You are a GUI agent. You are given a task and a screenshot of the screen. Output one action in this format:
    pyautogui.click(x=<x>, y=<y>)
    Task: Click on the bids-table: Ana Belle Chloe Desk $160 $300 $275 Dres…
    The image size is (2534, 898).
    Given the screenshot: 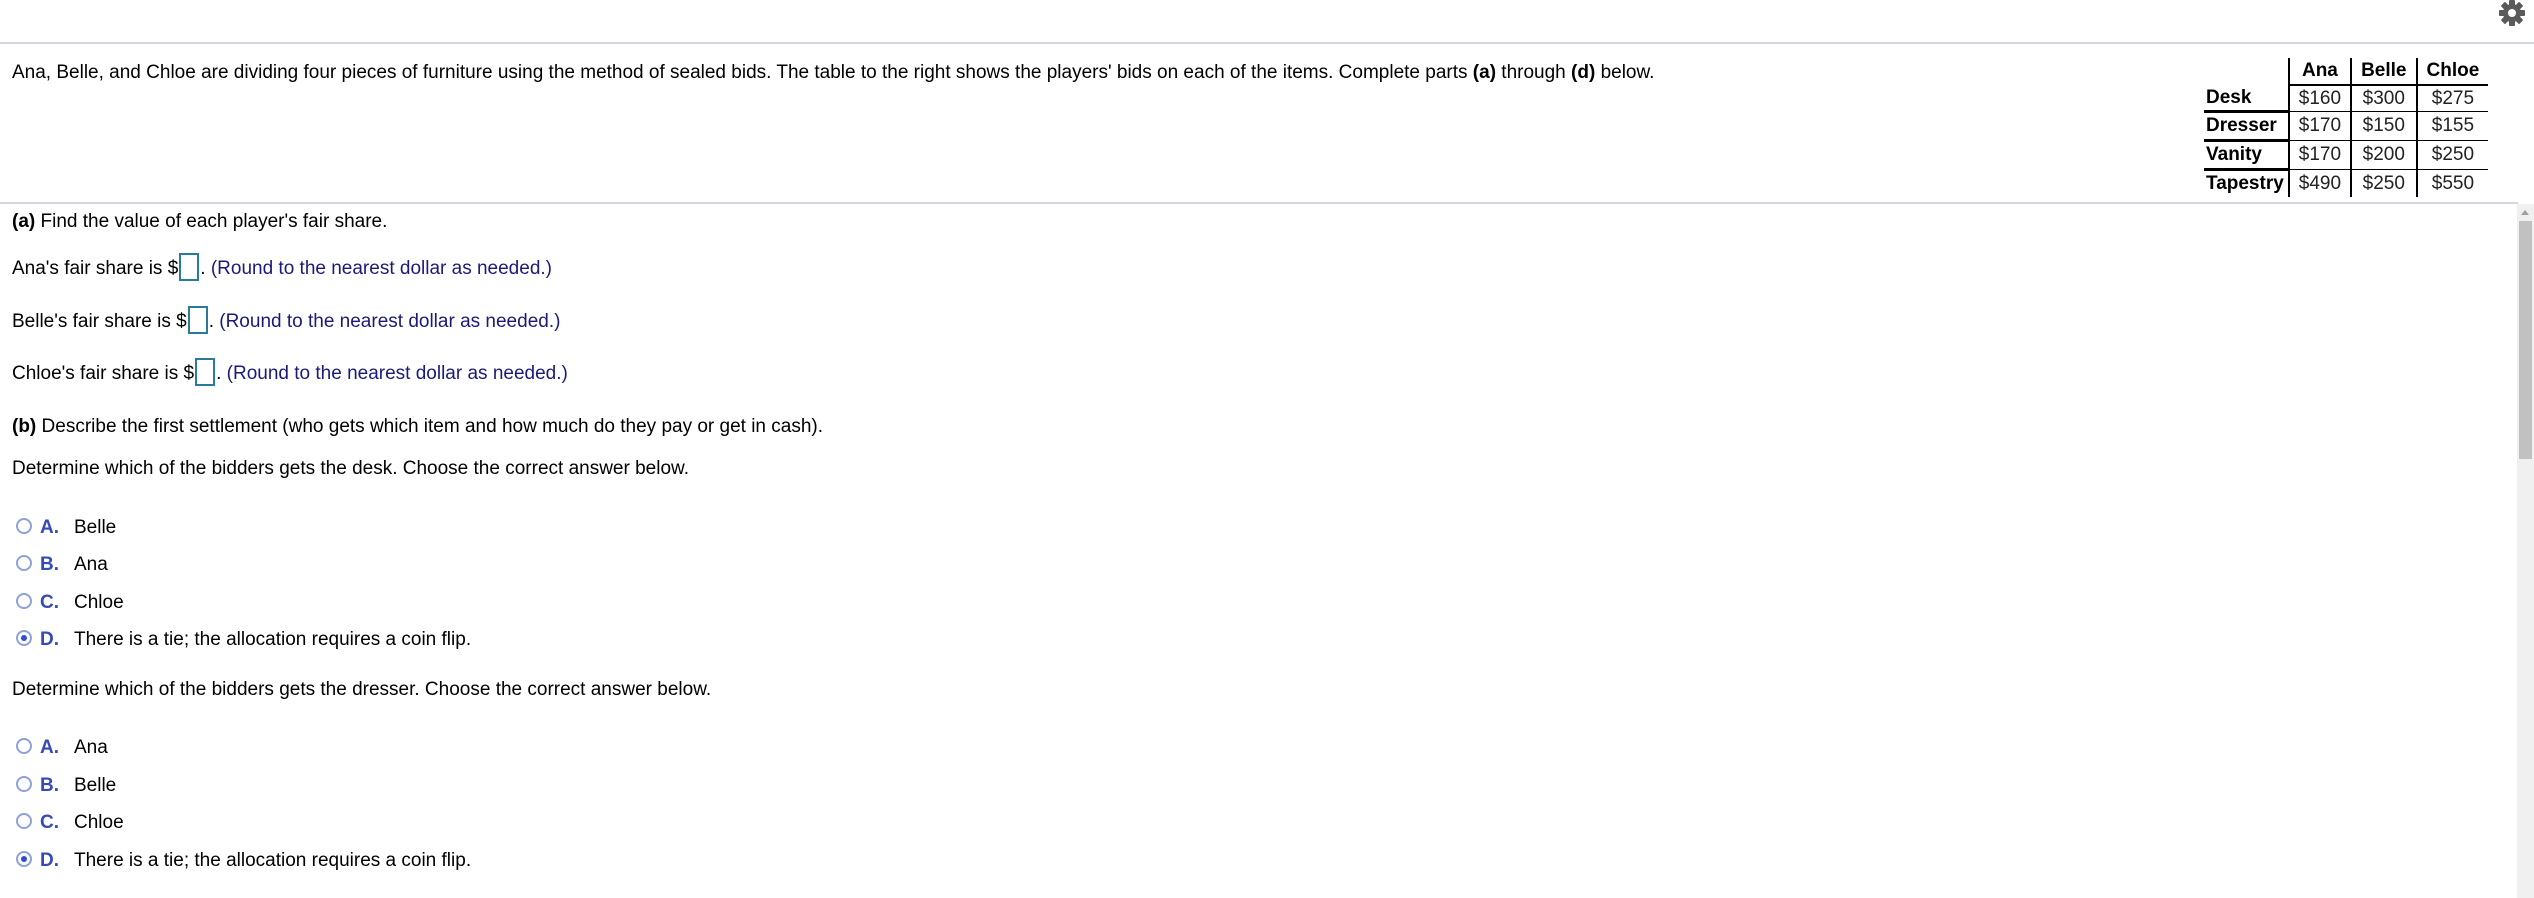 What is the action you would take?
    pyautogui.click(x=2346, y=127)
    